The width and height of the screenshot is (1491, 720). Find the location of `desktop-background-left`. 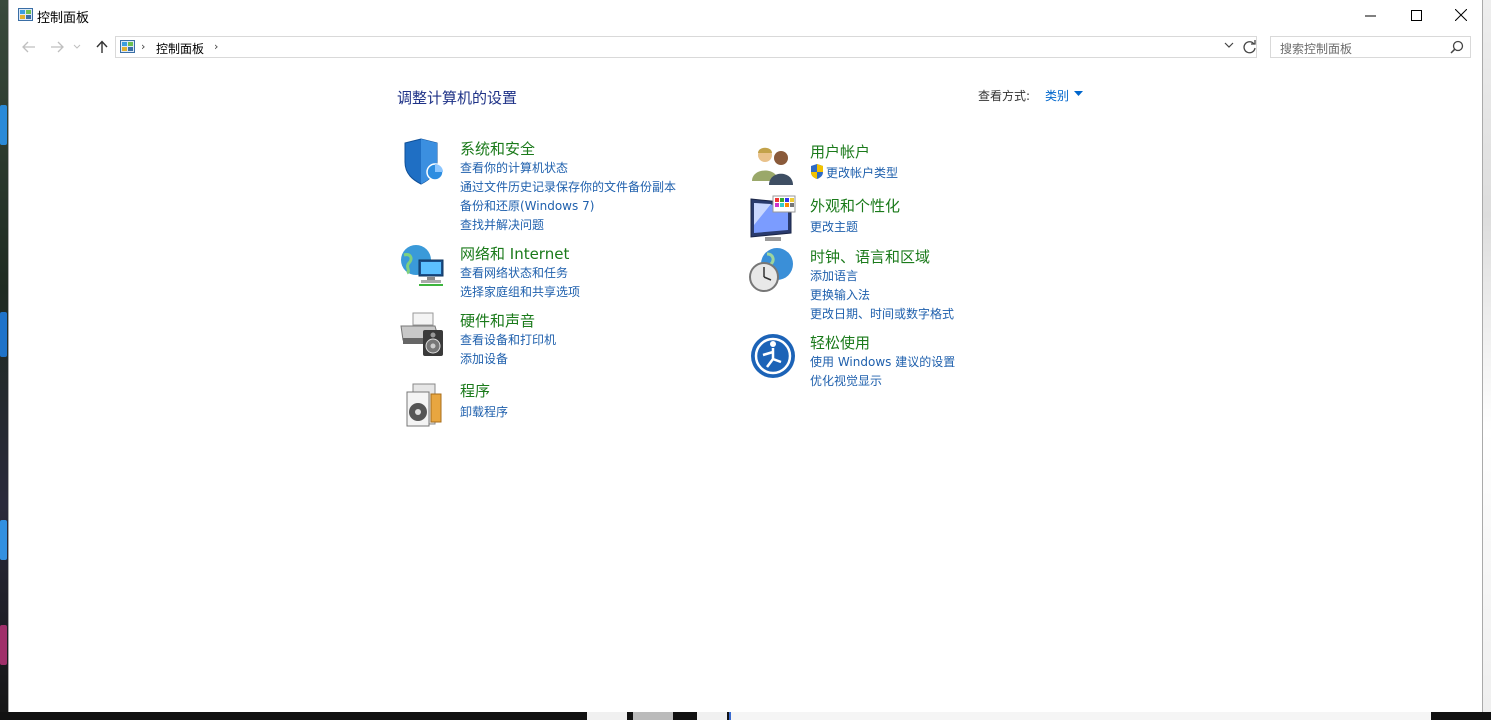

desktop-background-left is located at coordinates (4, 360).